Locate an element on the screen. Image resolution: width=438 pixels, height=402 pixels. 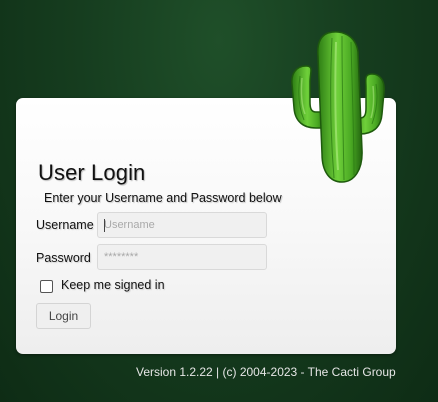
username-label: Username is located at coordinates (65, 225).